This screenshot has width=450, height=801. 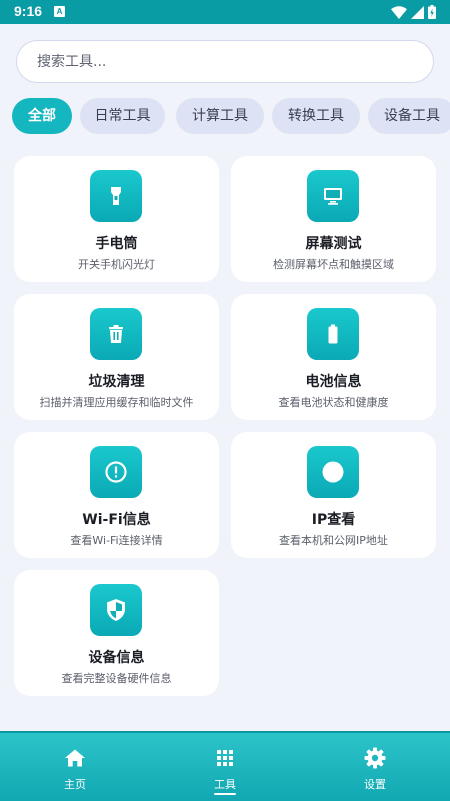 I want to click on status-bar: 9:16 A, so click(x=225, y=12).